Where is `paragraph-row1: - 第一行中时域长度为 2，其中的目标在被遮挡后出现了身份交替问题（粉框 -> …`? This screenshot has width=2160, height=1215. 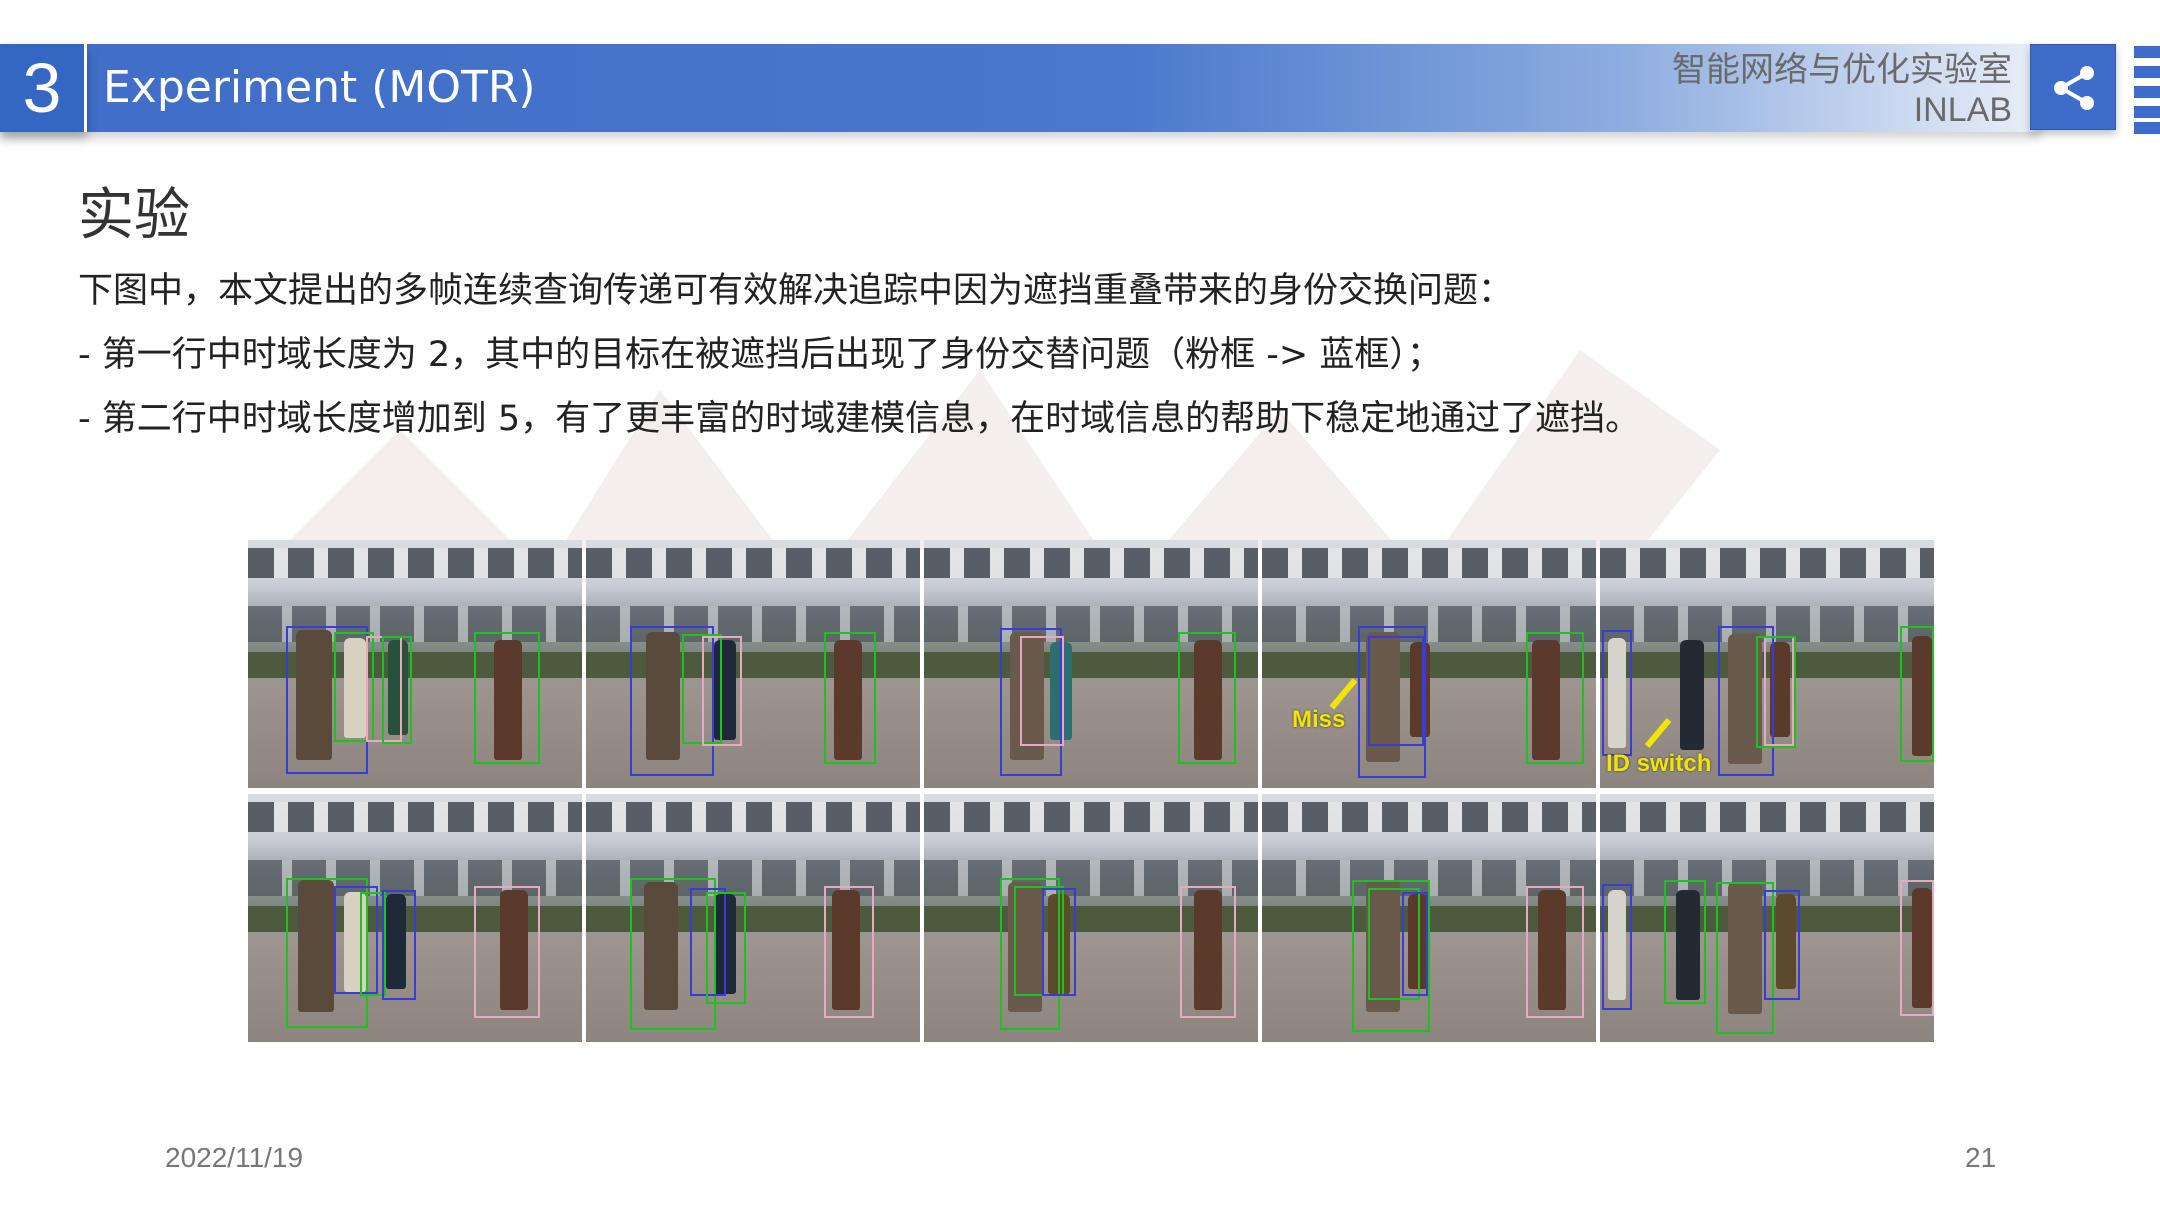 paragraph-row1: - 第一行中时域长度为 2，其中的目标在被遮挡后出现了身份交替问题（粉框 -> … is located at coordinates (760, 355).